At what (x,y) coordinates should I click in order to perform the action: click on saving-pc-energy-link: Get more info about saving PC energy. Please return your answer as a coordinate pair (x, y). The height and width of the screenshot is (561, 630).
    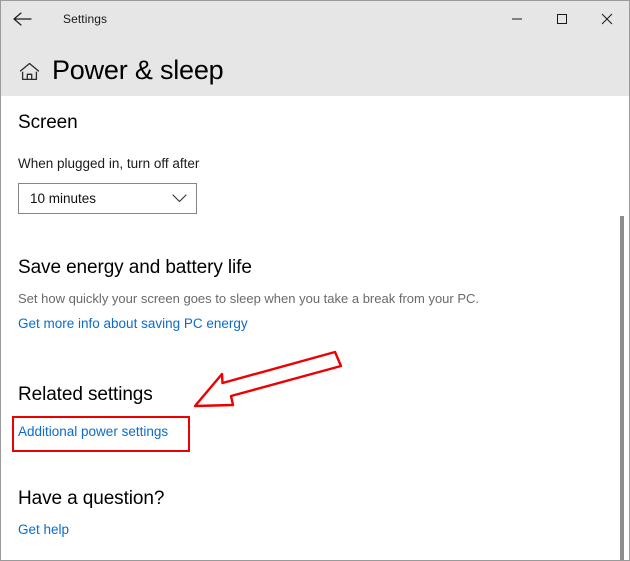
    Looking at the image, I should click on (133, 323).